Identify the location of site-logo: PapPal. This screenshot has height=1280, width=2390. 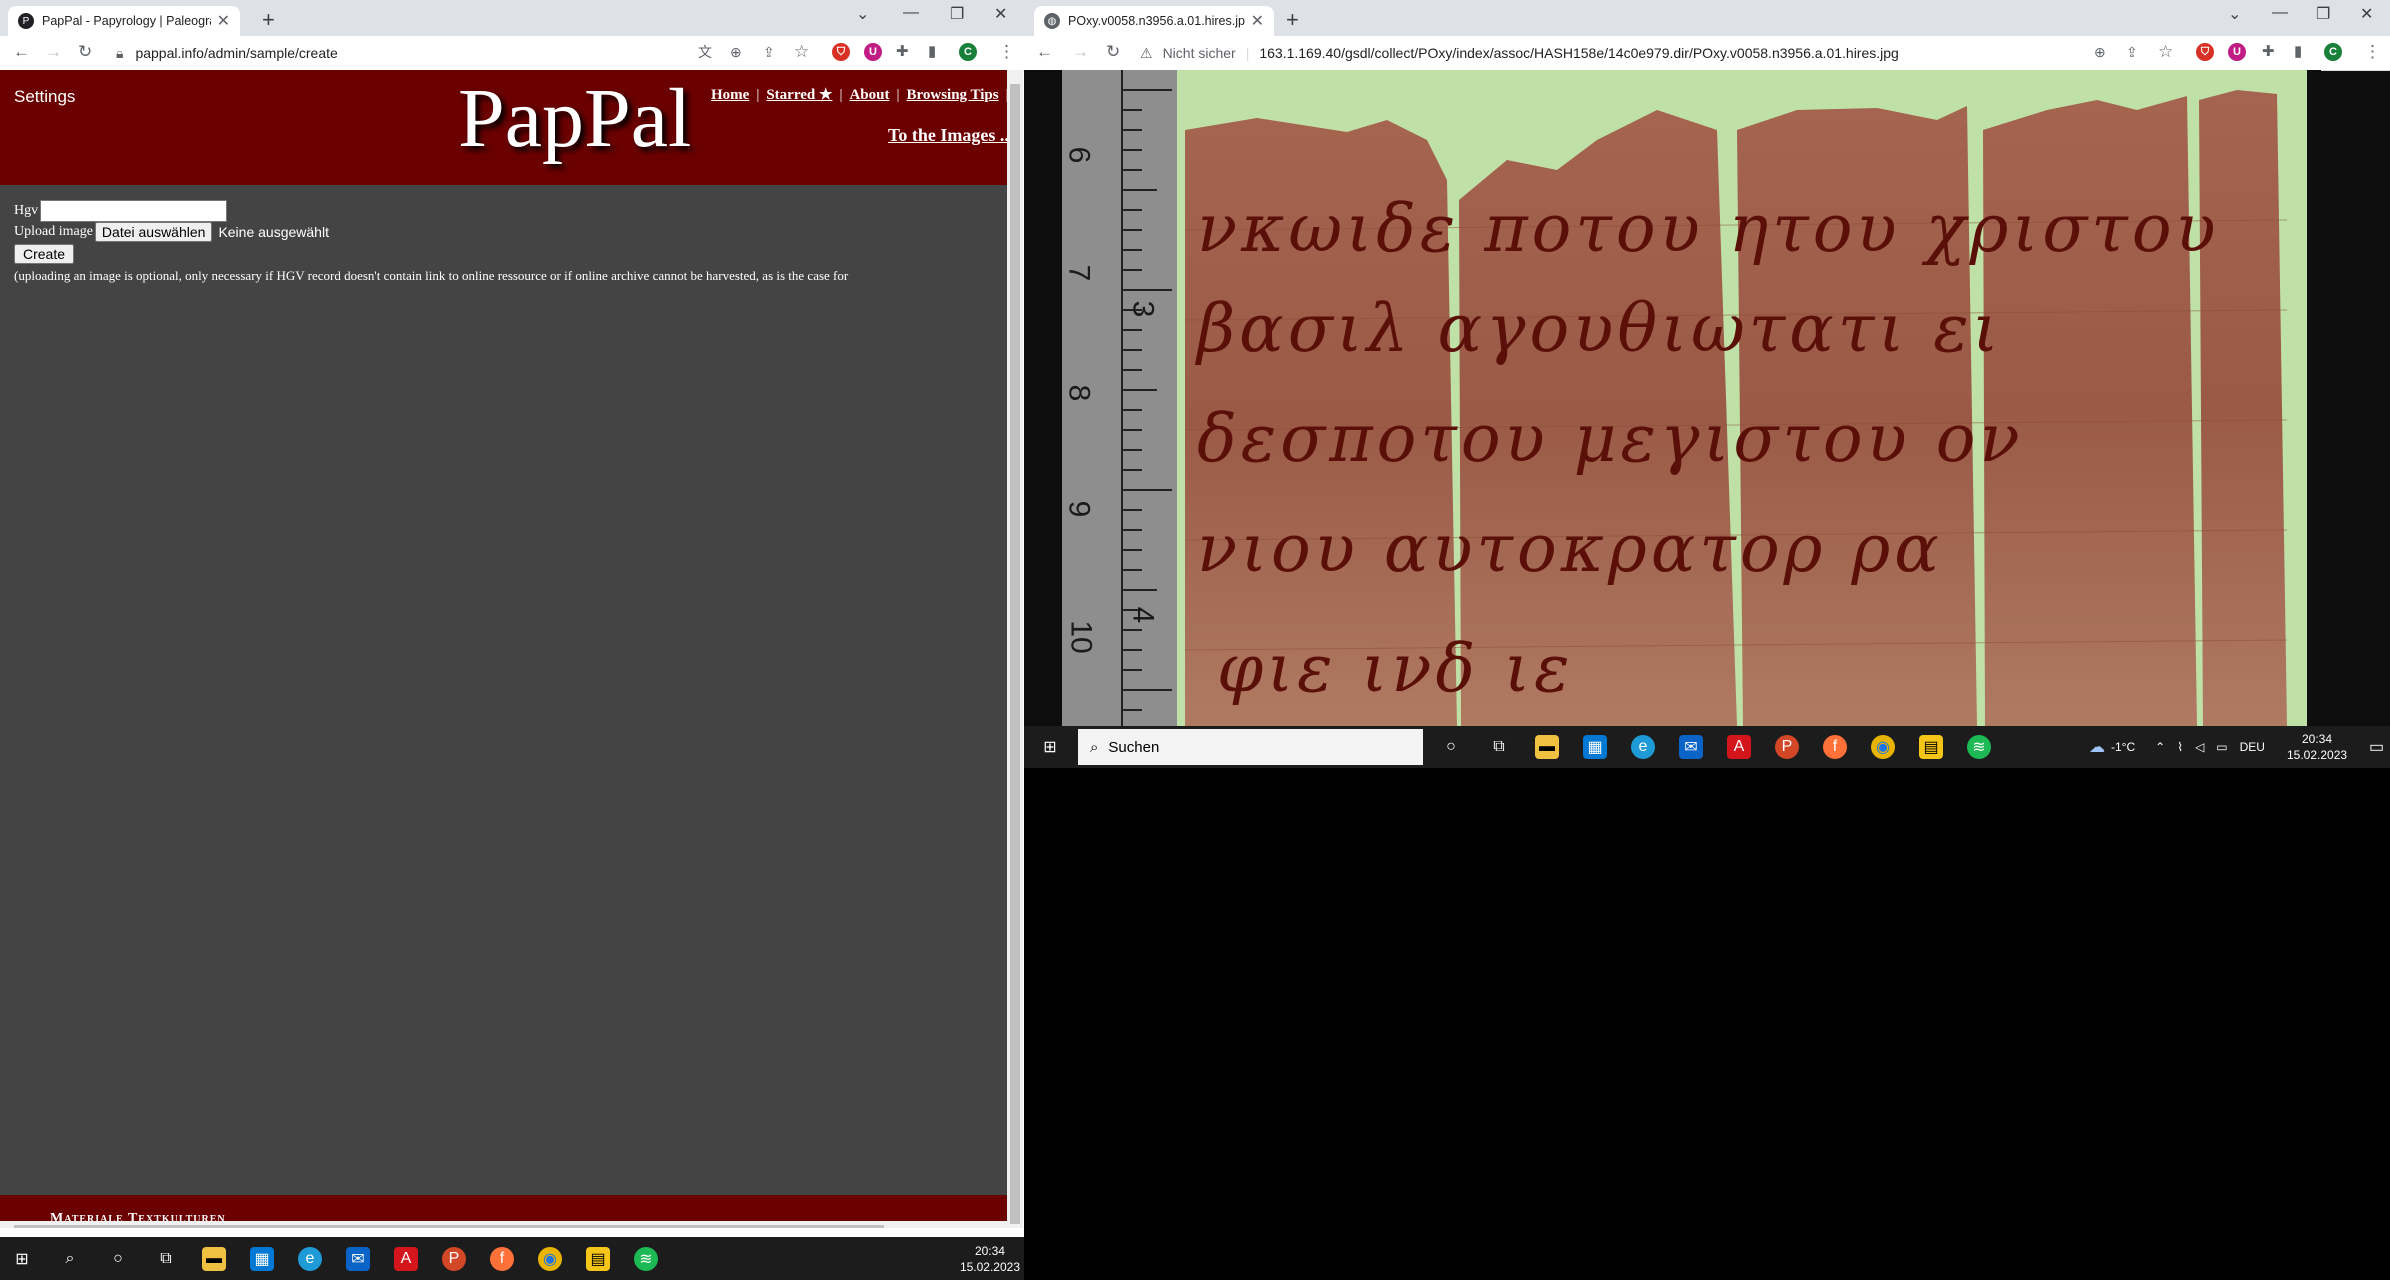
(574, 118).